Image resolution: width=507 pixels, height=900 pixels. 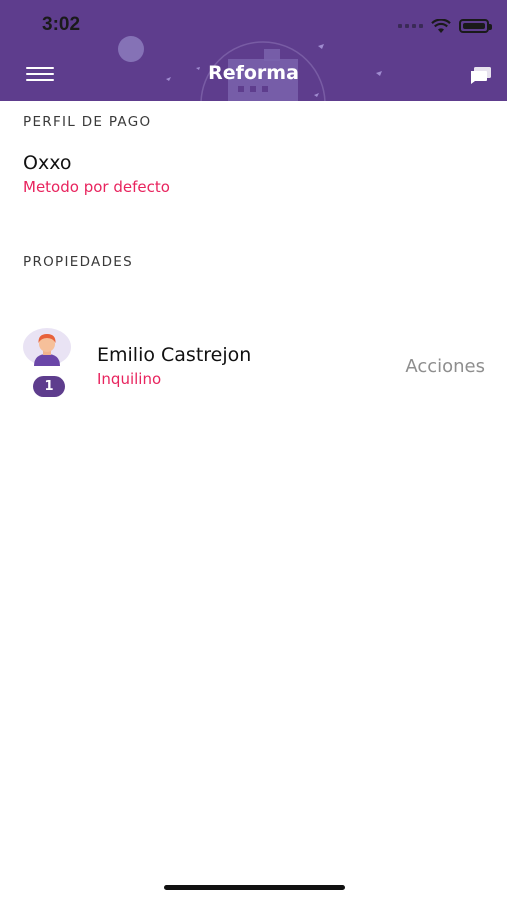 I want to click on payment-method-status: Metodo por defecto, so click(x=96, y=187).